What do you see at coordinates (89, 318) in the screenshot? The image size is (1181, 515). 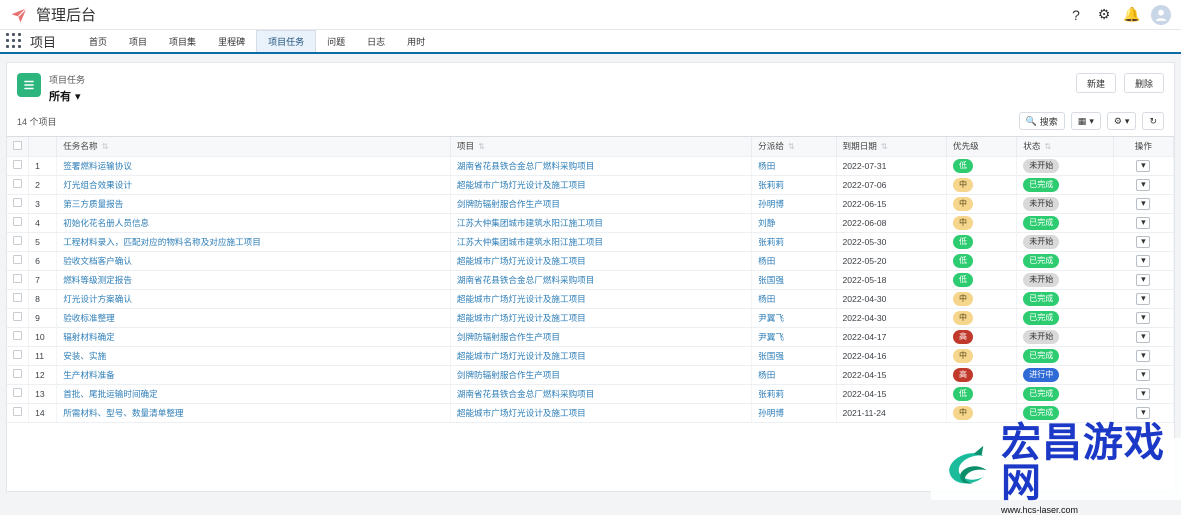 I see `task-link: 验收标准整理` at bounding box center [89, 318].